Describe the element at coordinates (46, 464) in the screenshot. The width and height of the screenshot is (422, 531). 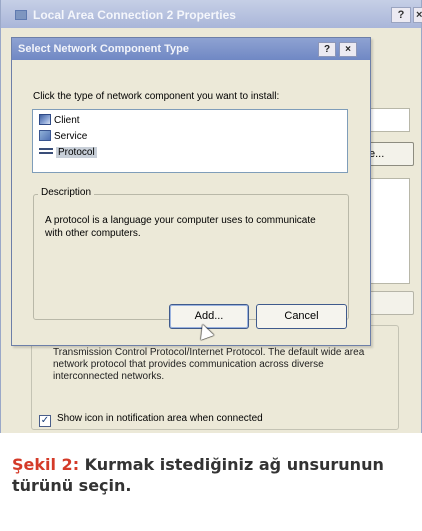
I see `caption-label: Şekil 2:` at that location.